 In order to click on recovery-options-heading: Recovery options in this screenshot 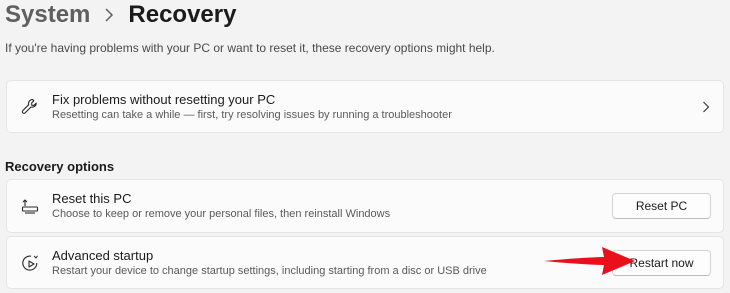, I will do `click(60, 166)`.